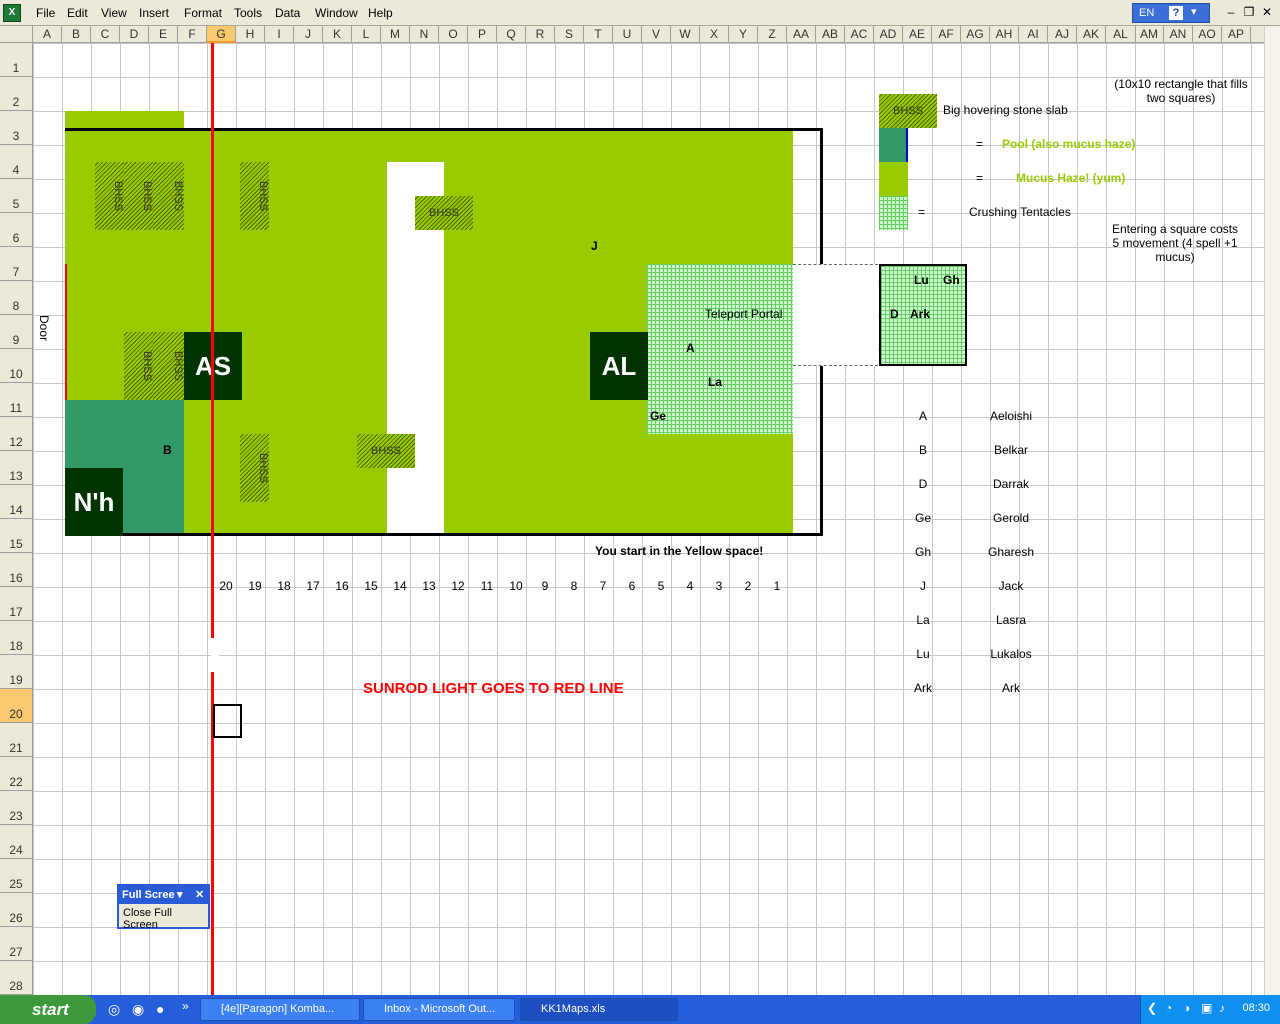 This screenshot has height=1024, width=1280. I want to click on row-header: 26, so click(16, 910).